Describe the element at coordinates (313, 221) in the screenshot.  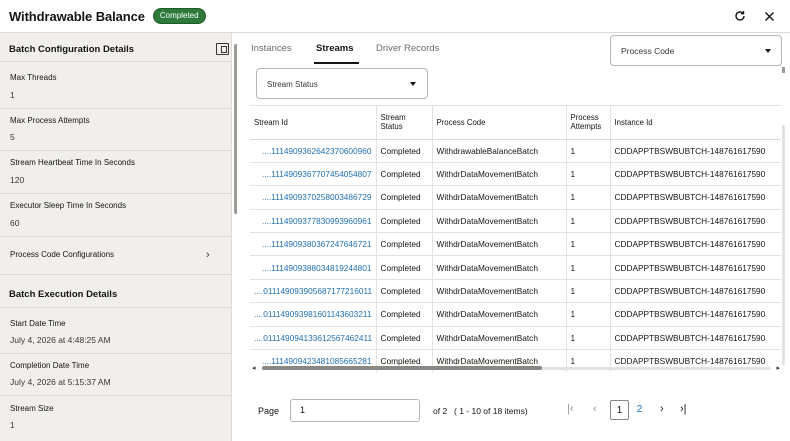
I see `stream-id-link: ....1114909377830993960961` at that location.